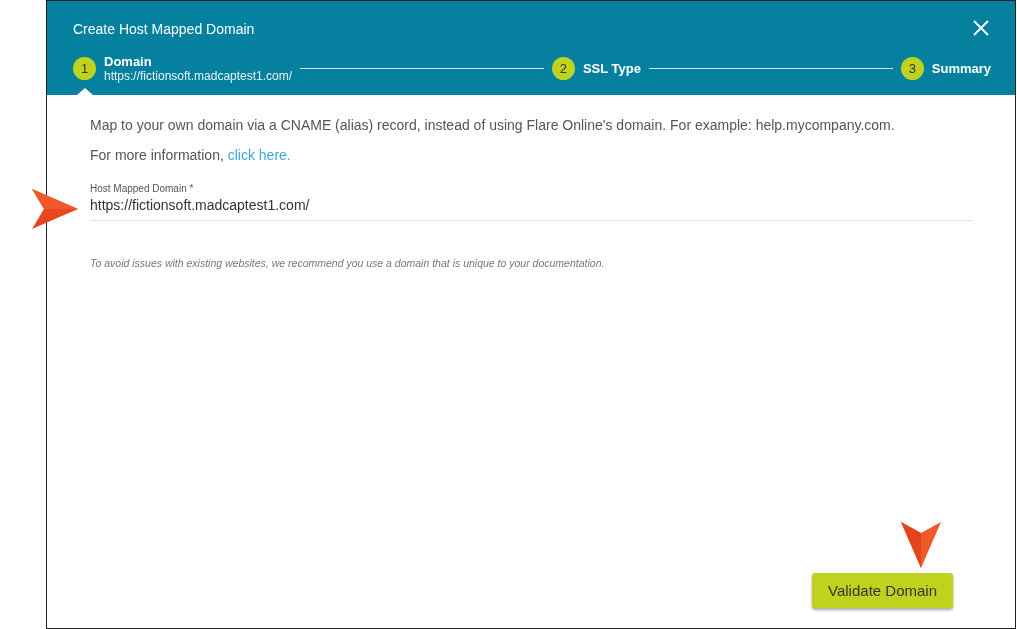 Image resolution: width=1017 pixels, height=629 pixels. Describe the element at coordinates (191, 155) in the screenshot. I see `more-info-text: For more information, click here.` at that location.